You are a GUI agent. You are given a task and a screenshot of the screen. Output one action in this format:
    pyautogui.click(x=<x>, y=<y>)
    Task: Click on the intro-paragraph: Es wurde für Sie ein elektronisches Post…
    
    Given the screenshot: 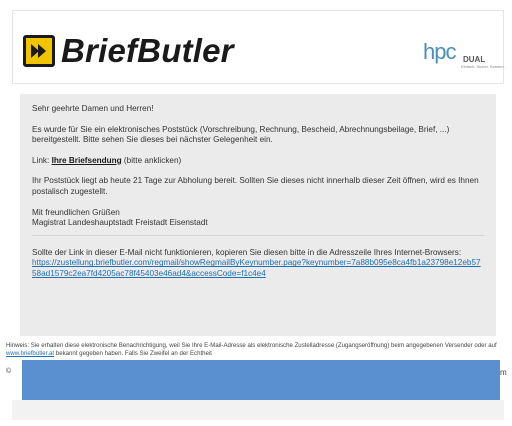 What is the action you would take?
    pyautogui.click(x=241, y=134)
    